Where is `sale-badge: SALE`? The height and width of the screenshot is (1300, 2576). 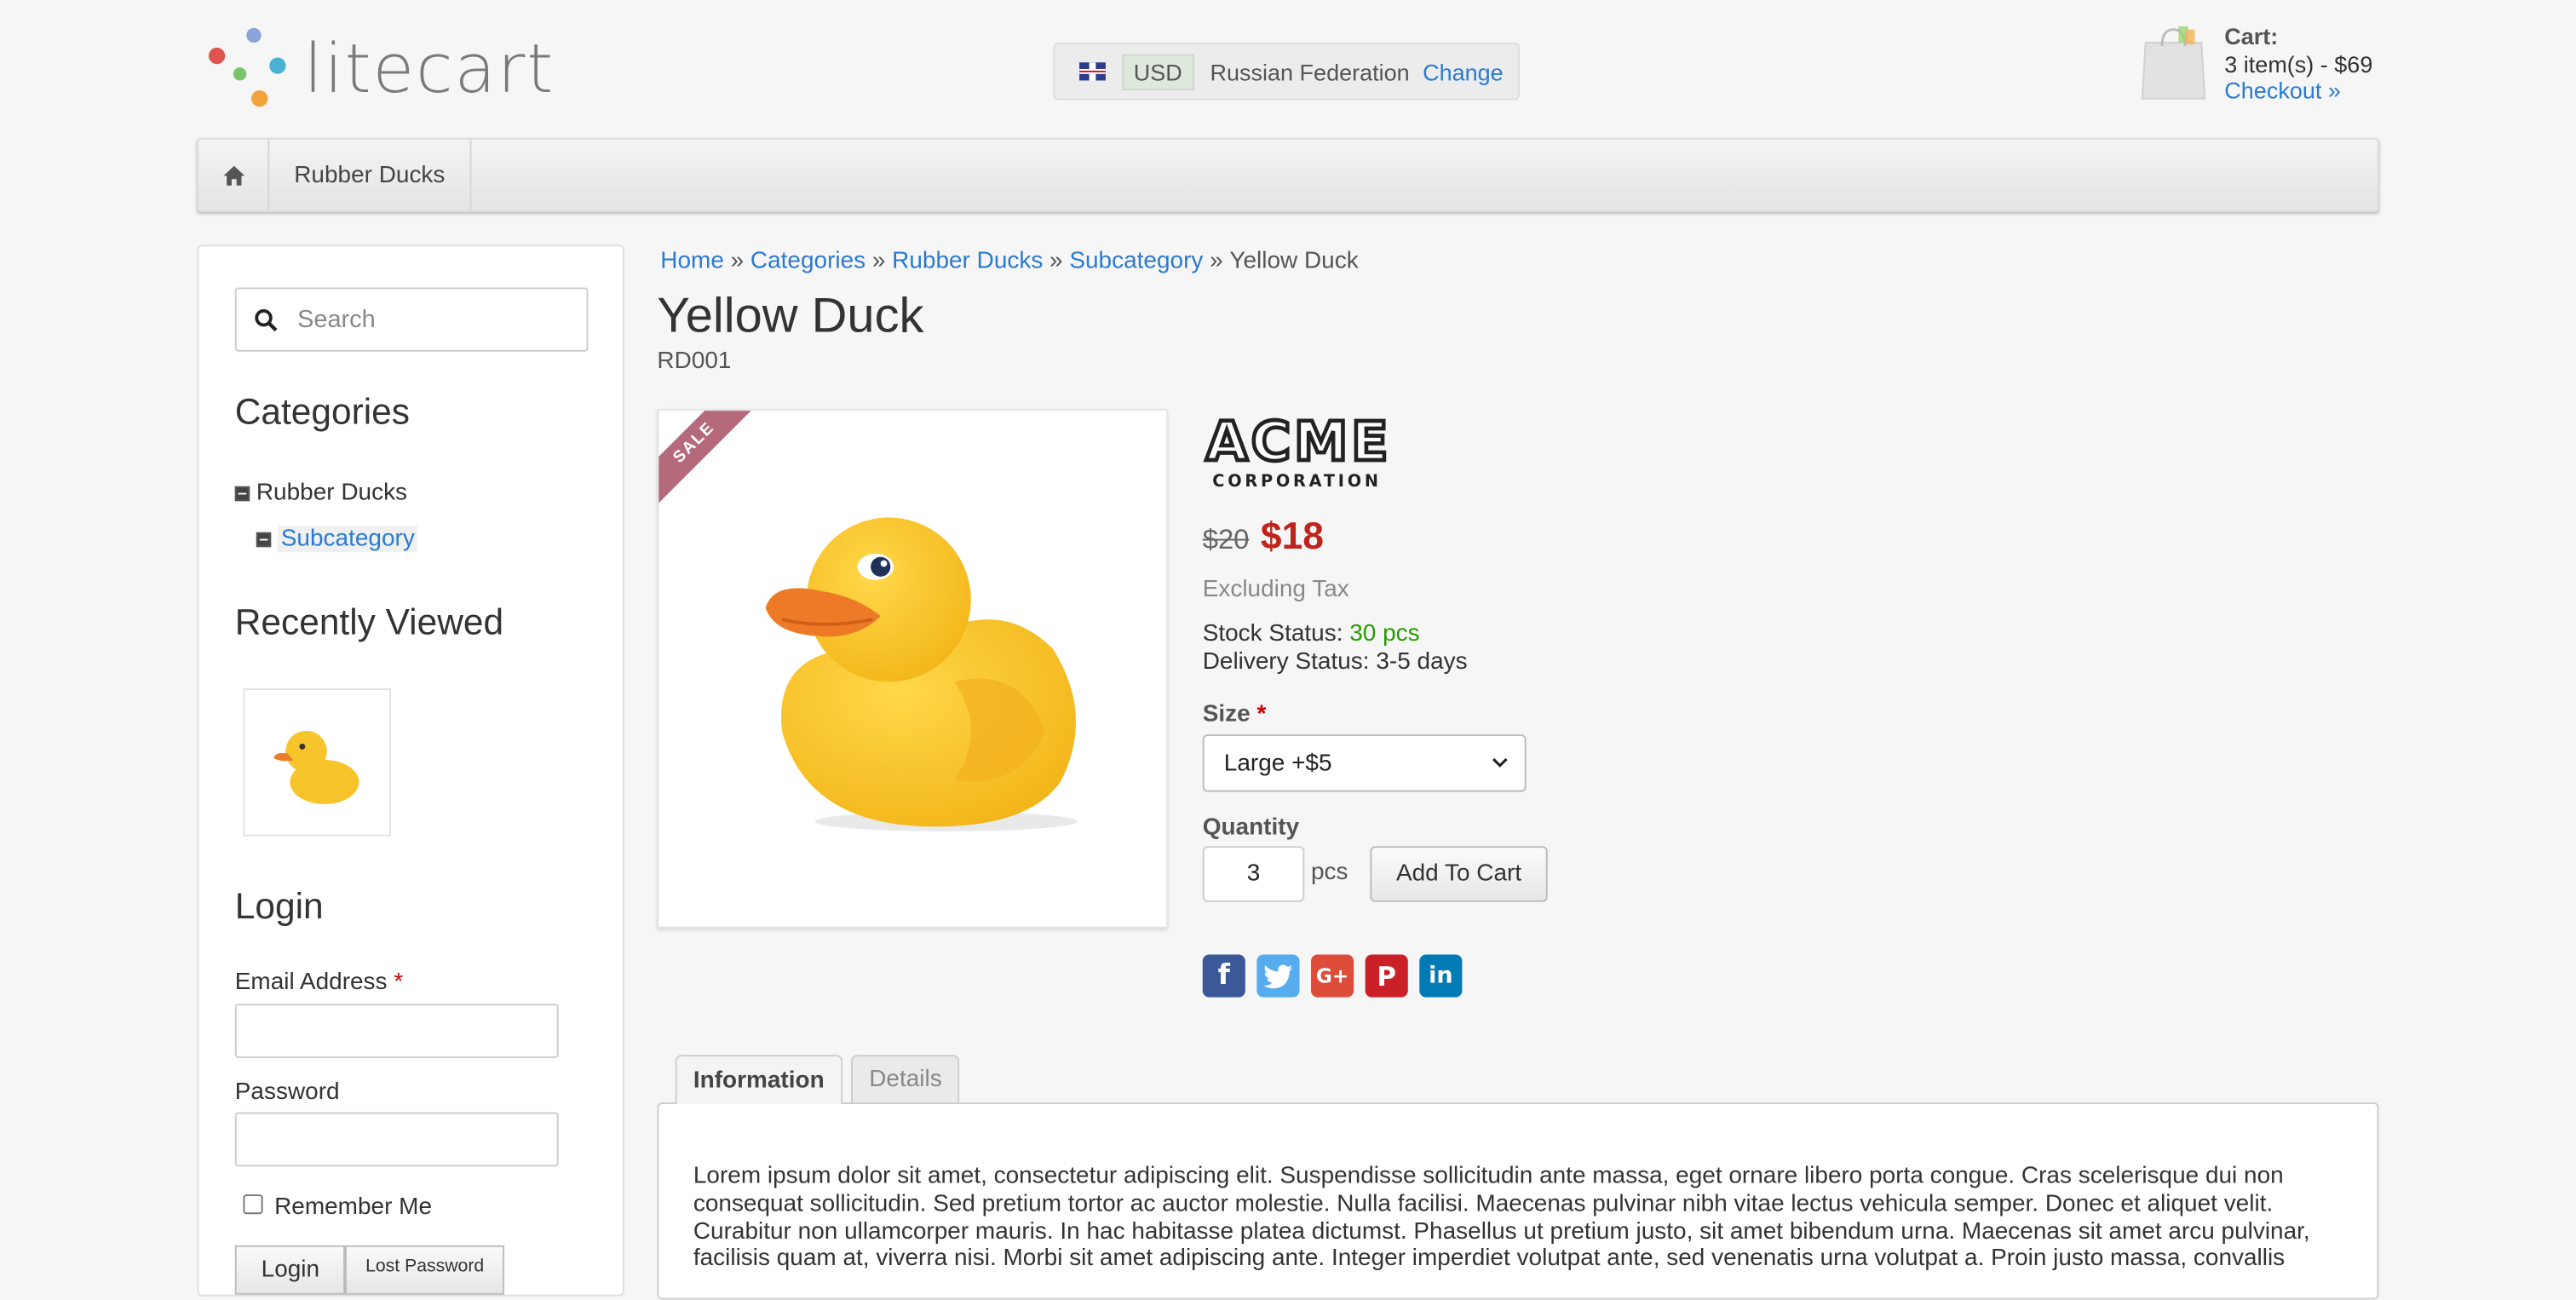
sale-badge: SALE is located at coordinates (715, 465).